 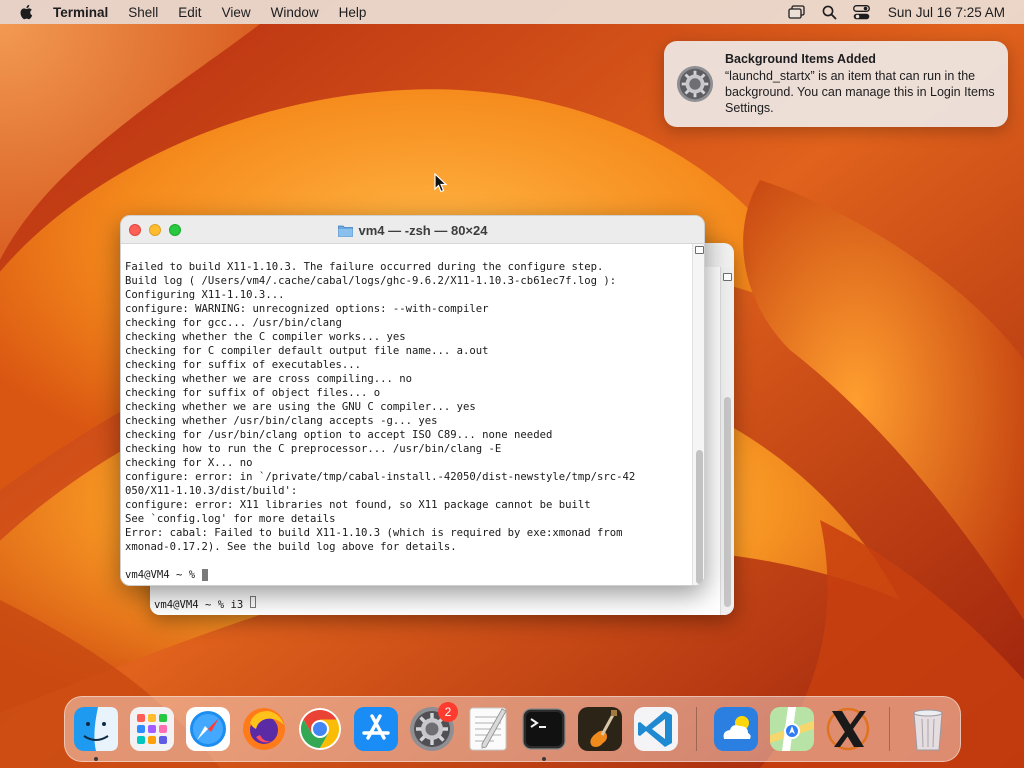 What do you see at coordinates (448, 712) in the screenshot?
I see `notification-badge: 2` at bounding box center [448, 712].